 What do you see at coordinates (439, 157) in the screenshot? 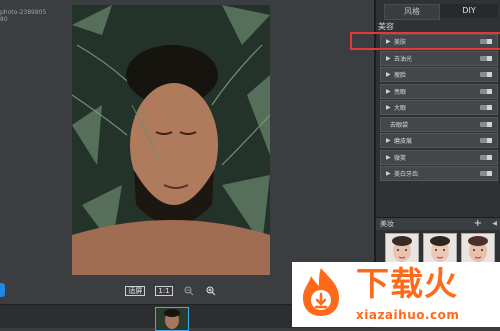
I see `item-smile: ▶ 微笑` at bounding box center [439, 157].